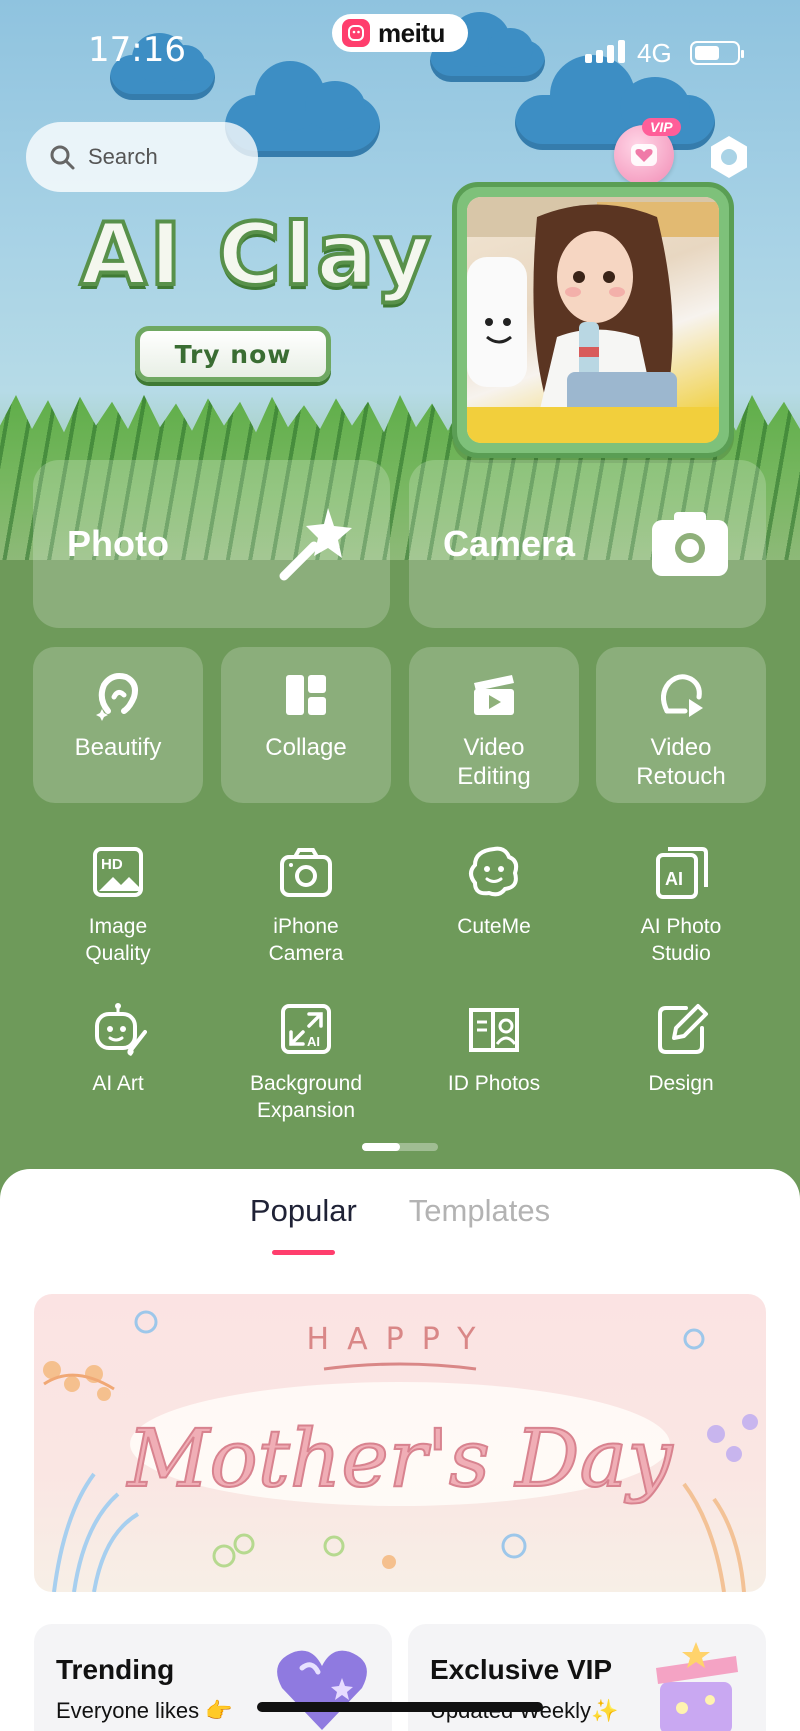  Describe the element at coordinates (400, 1458) in the screenshot. I see `promo-mothers-day-text: Mother's Day` at that location.